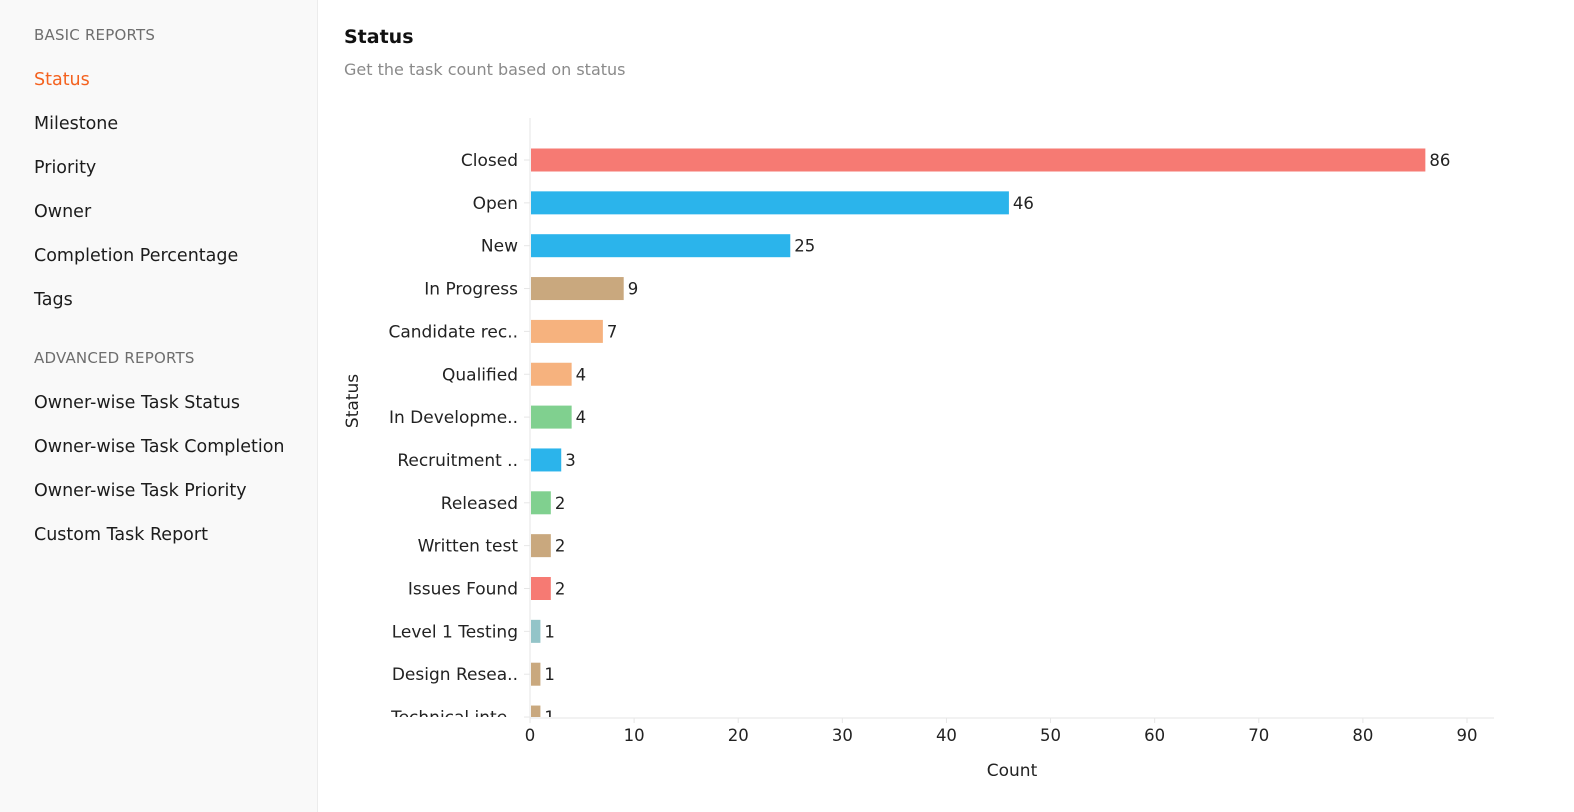 The image size is (1574, 812). I want to click on x-tick-label: 60, so click(1154, 735).